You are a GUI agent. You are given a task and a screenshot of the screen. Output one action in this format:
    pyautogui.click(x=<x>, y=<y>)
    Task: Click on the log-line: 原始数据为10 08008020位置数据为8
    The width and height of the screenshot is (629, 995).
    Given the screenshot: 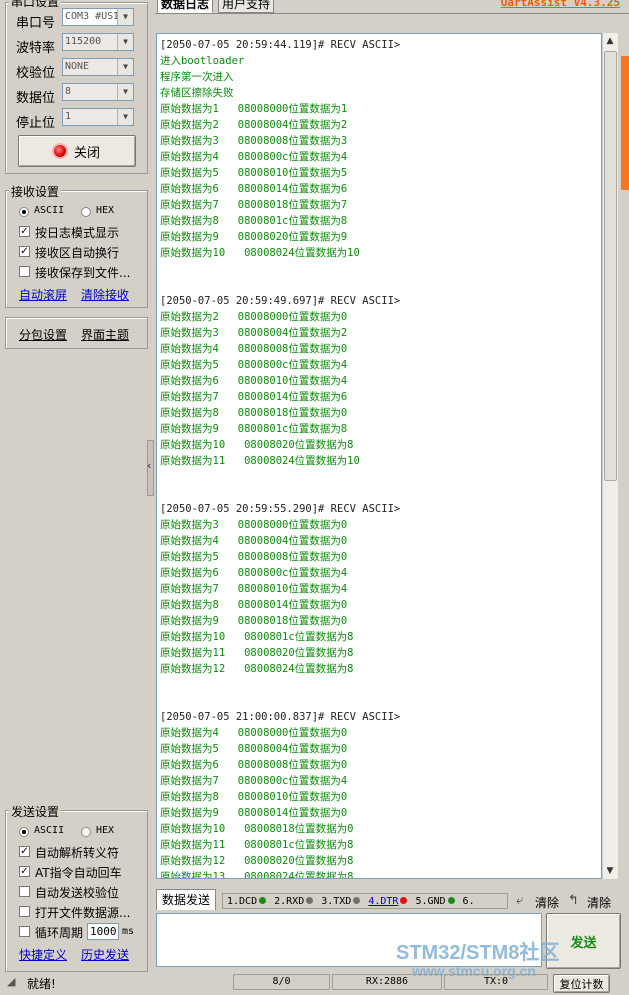 What is the action you would take?
    pyautogui.click(x=257, y=445)
    